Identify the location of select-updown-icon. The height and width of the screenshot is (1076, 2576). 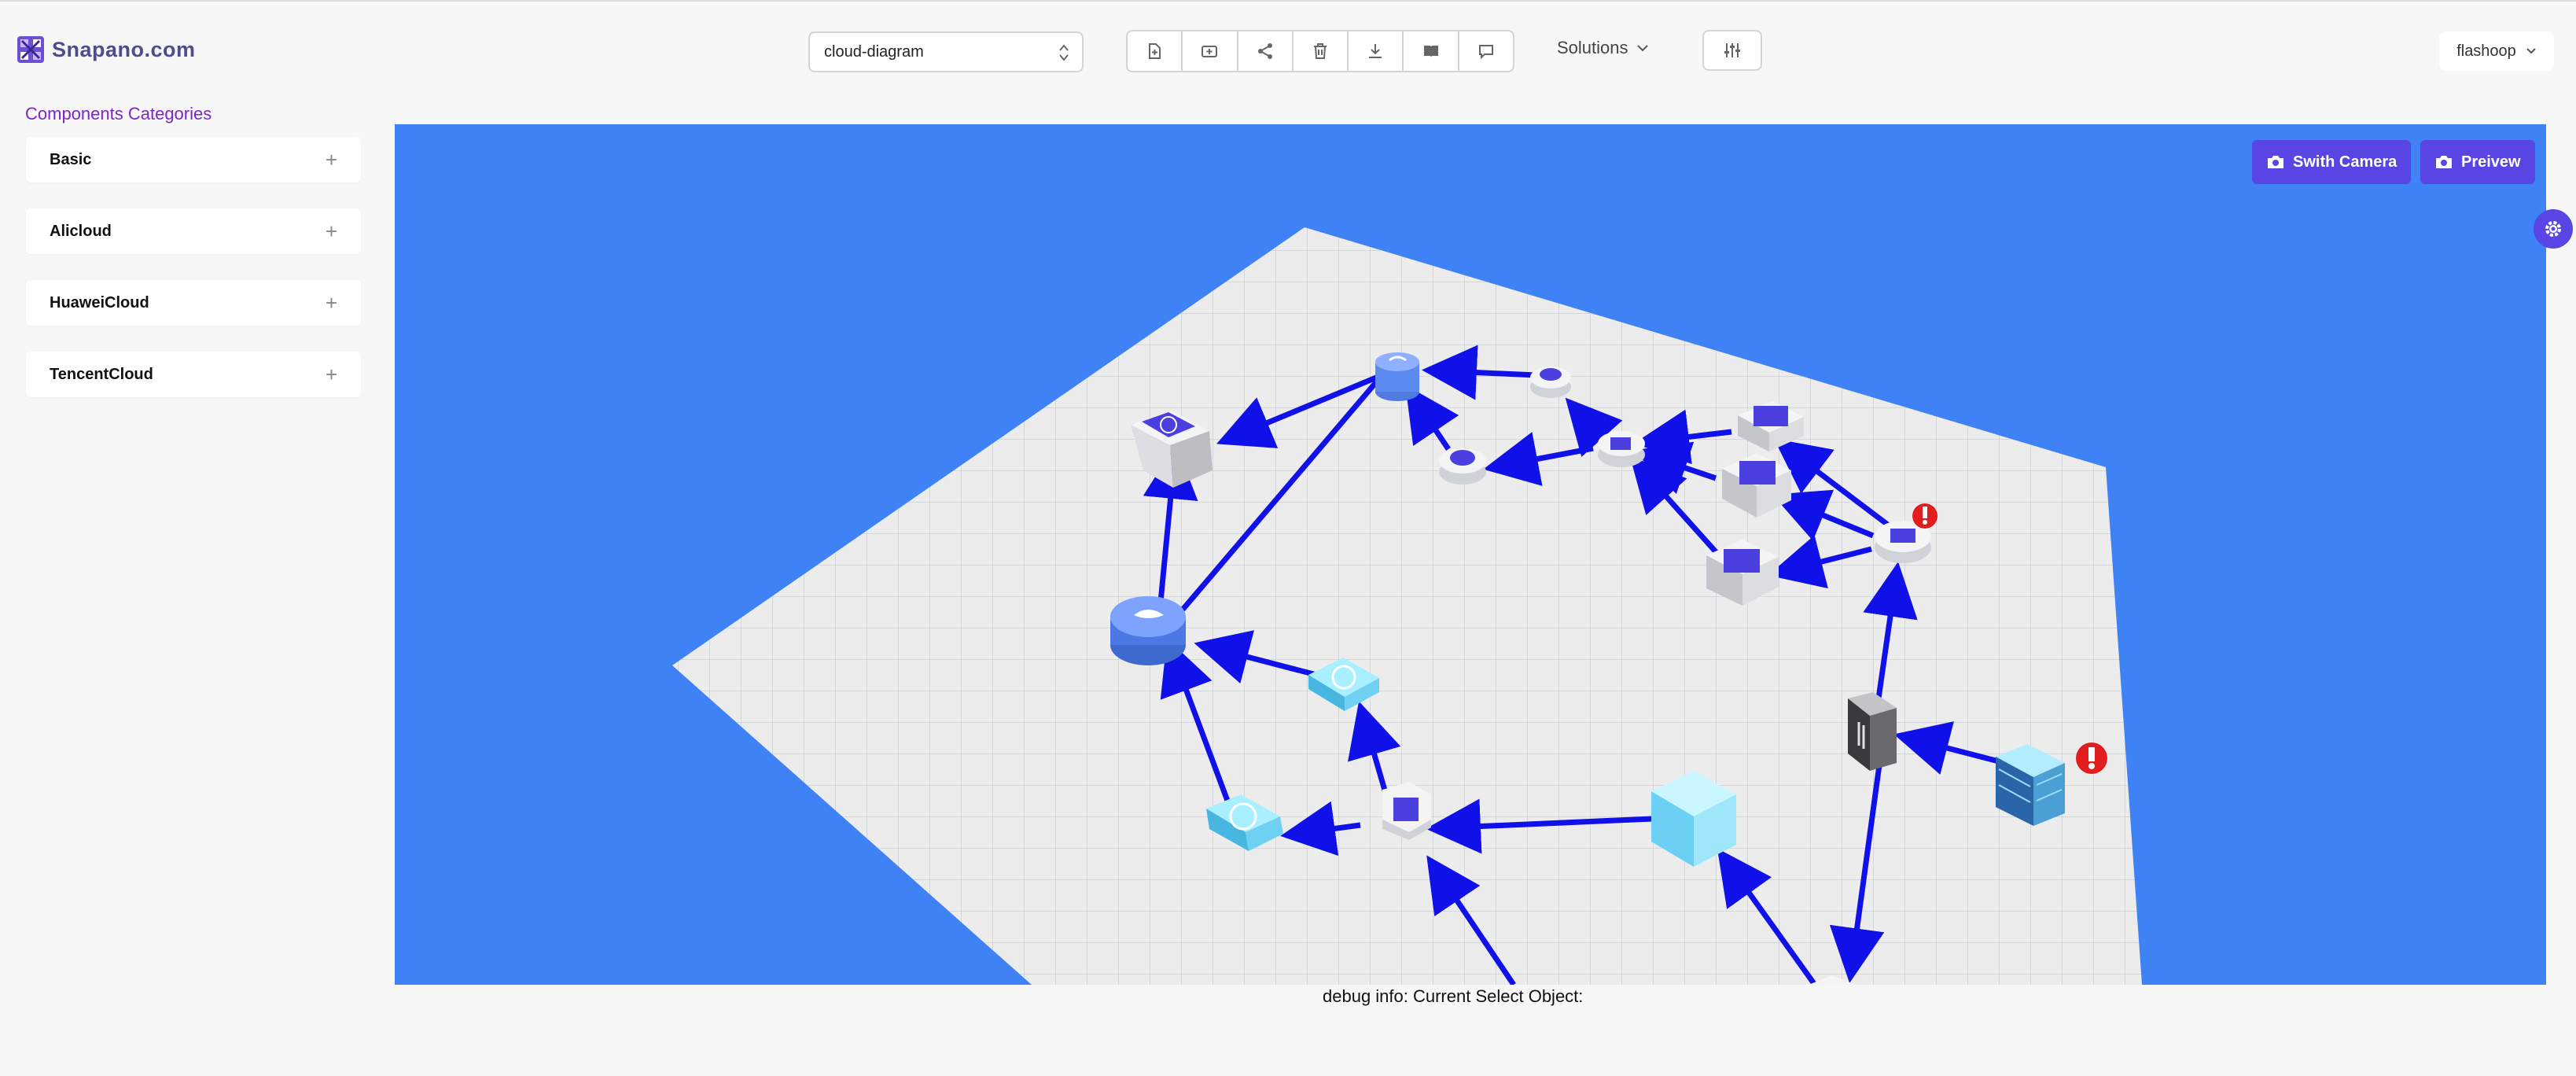
(1064, 52).